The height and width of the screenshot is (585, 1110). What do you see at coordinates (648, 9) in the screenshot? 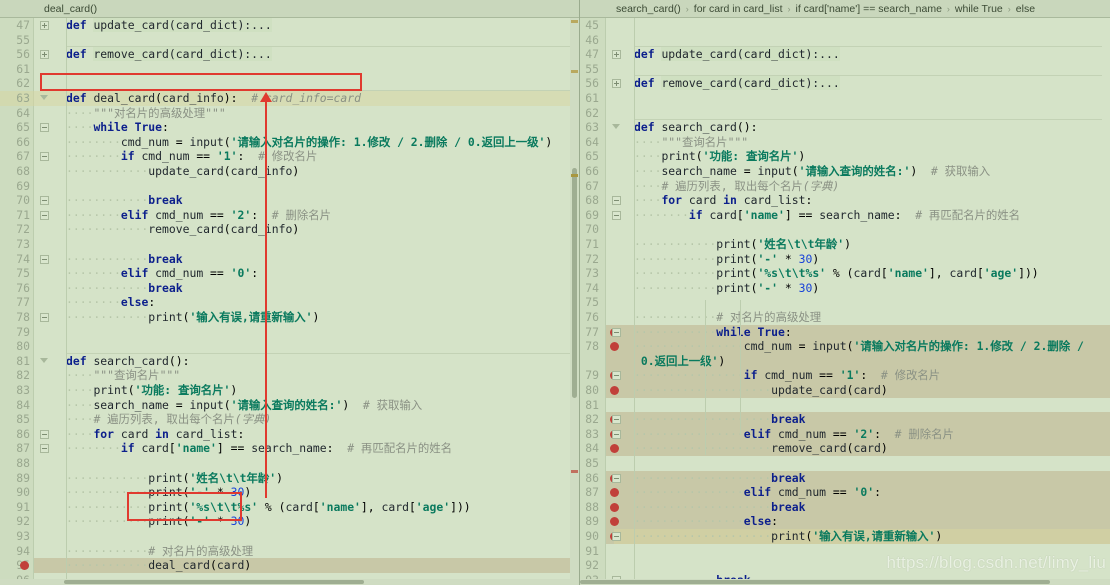
I see `breadcrumb-item: search_card()` at bounding box center [648, 9].